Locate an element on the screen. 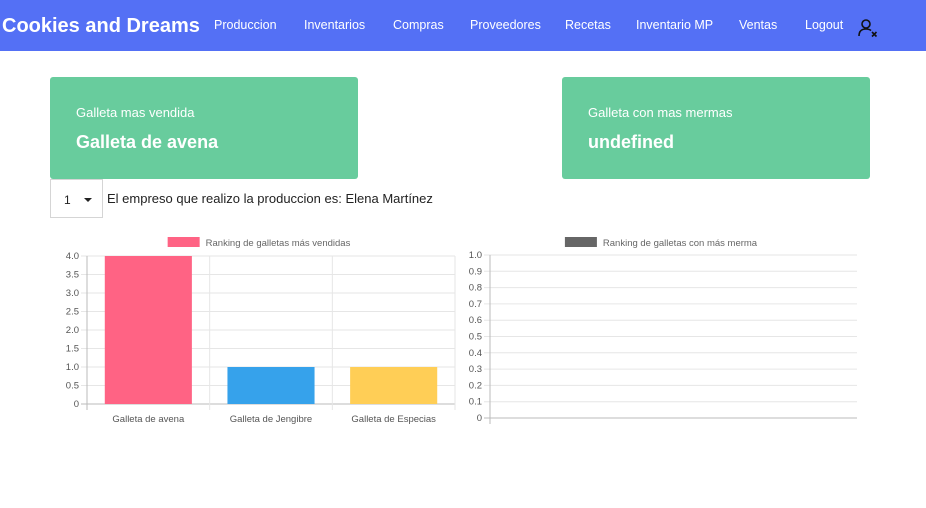 The image size is (926, 508). user-remove-icon is located at coordinates (868, 28).